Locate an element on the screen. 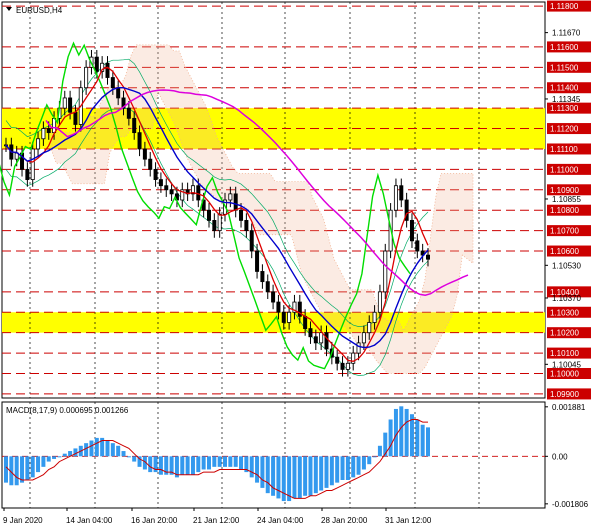 The height and width of the screenshot is (529, 593). price-tick-label: 1.10530 is located at coordinates (566, 265).